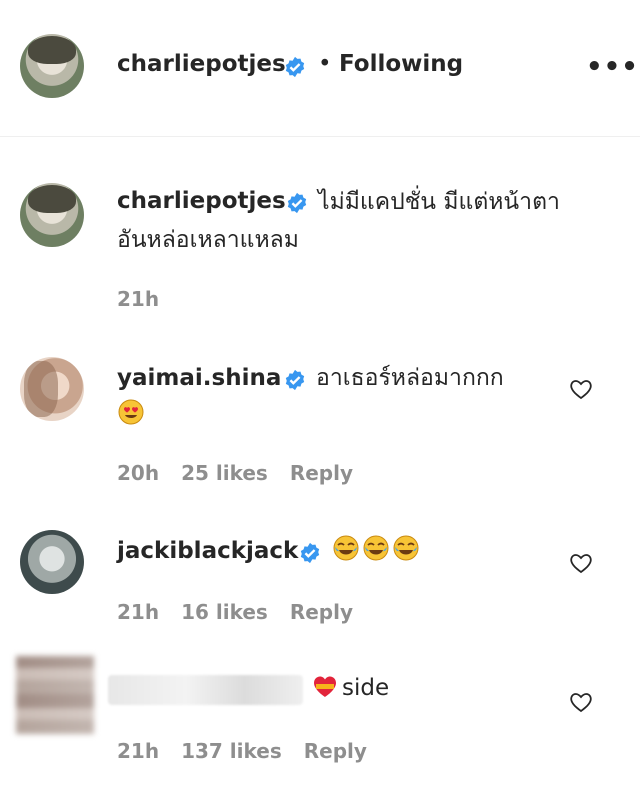 This screenshot has width=640, height=792. I want to click on heart-eyes-emoji-icon, so click(131, 412).